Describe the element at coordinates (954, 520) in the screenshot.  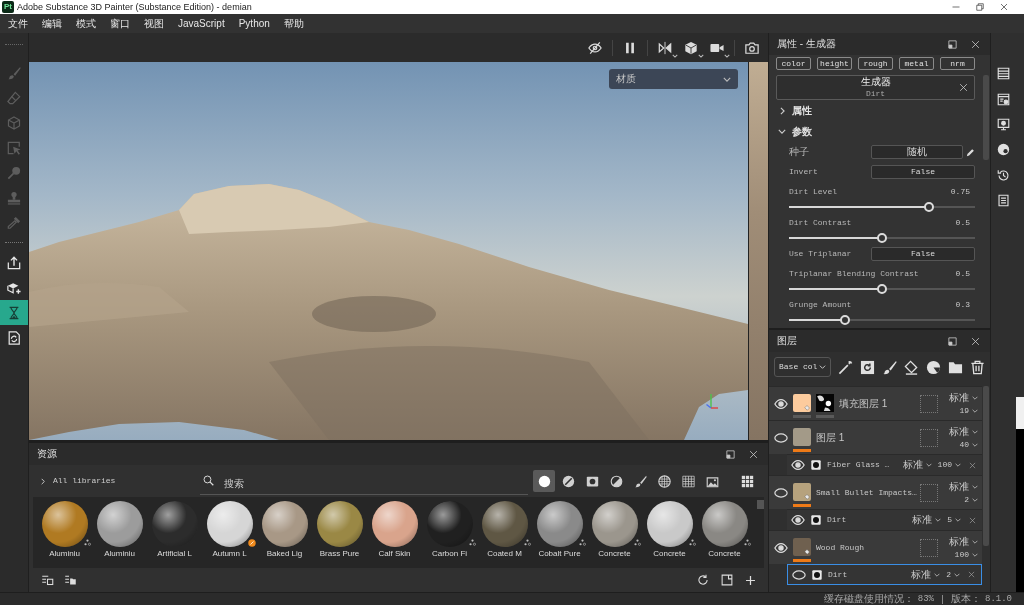
I see `opacity-dropdown: 5` at that location.